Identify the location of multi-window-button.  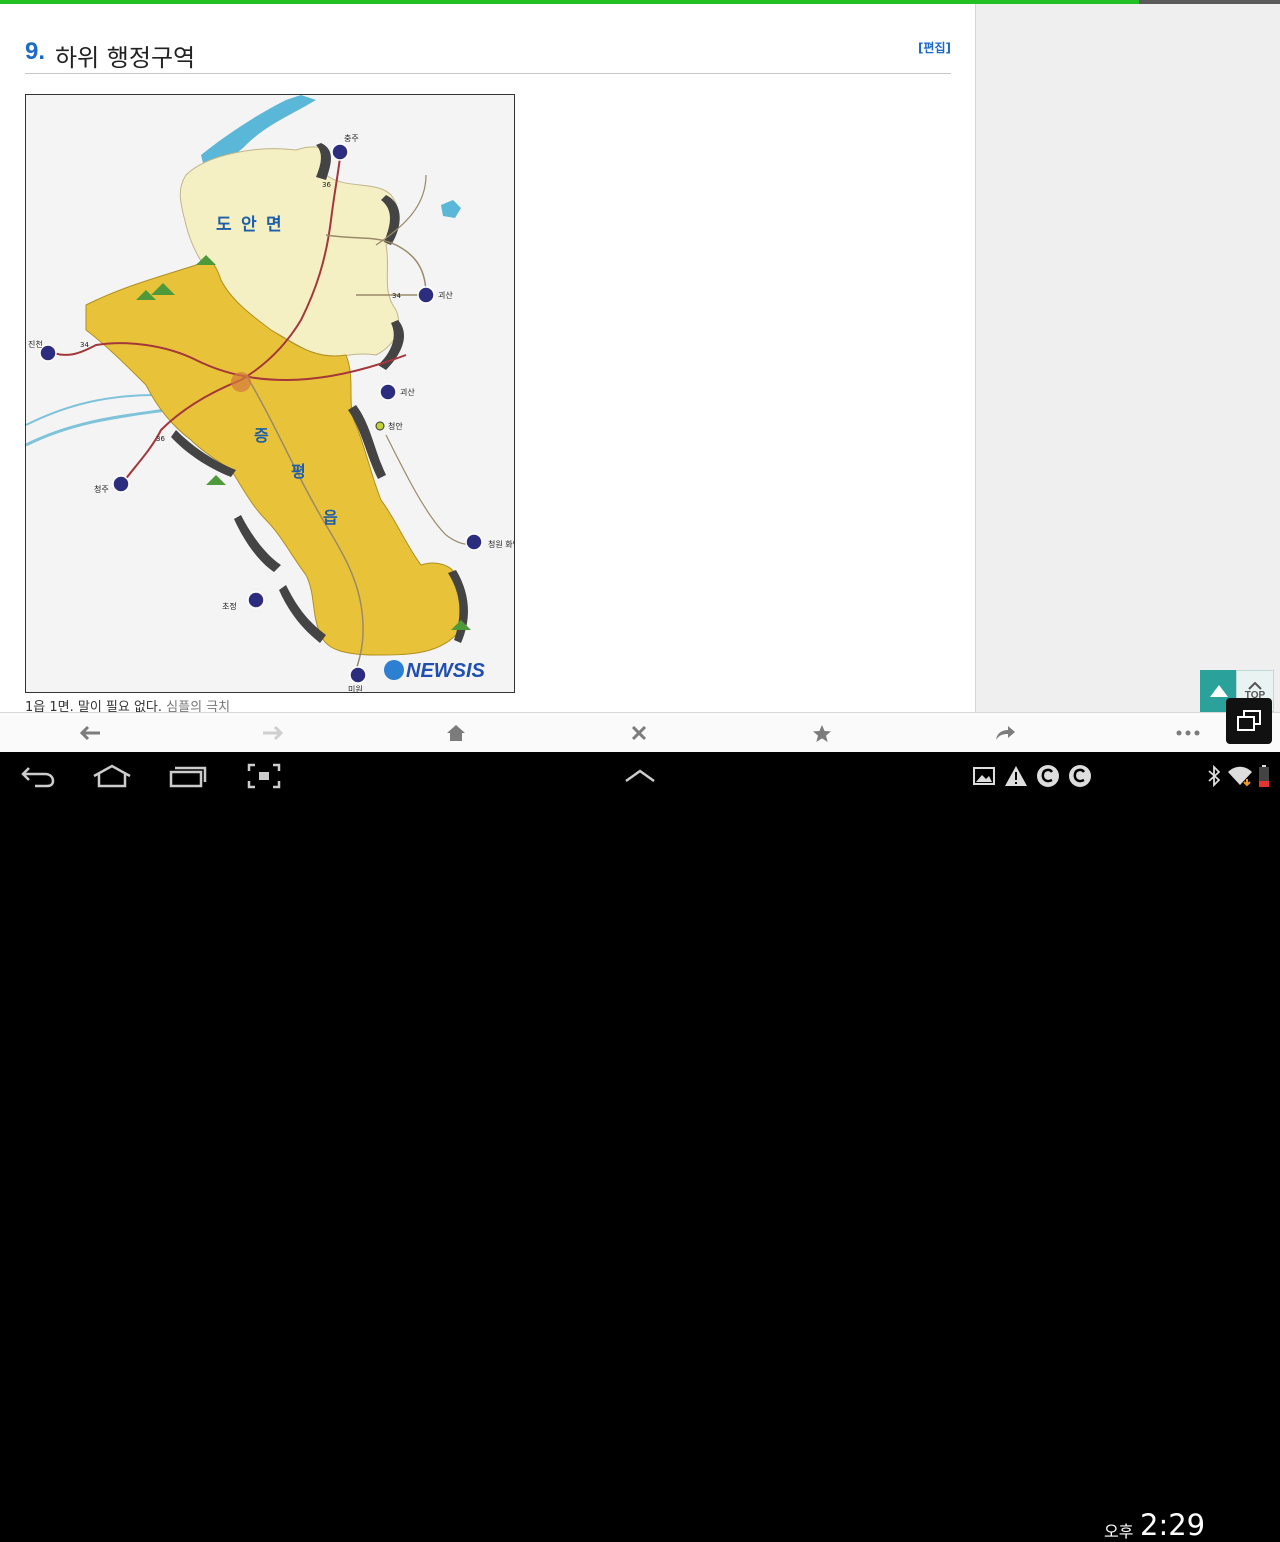
(1249, 721).